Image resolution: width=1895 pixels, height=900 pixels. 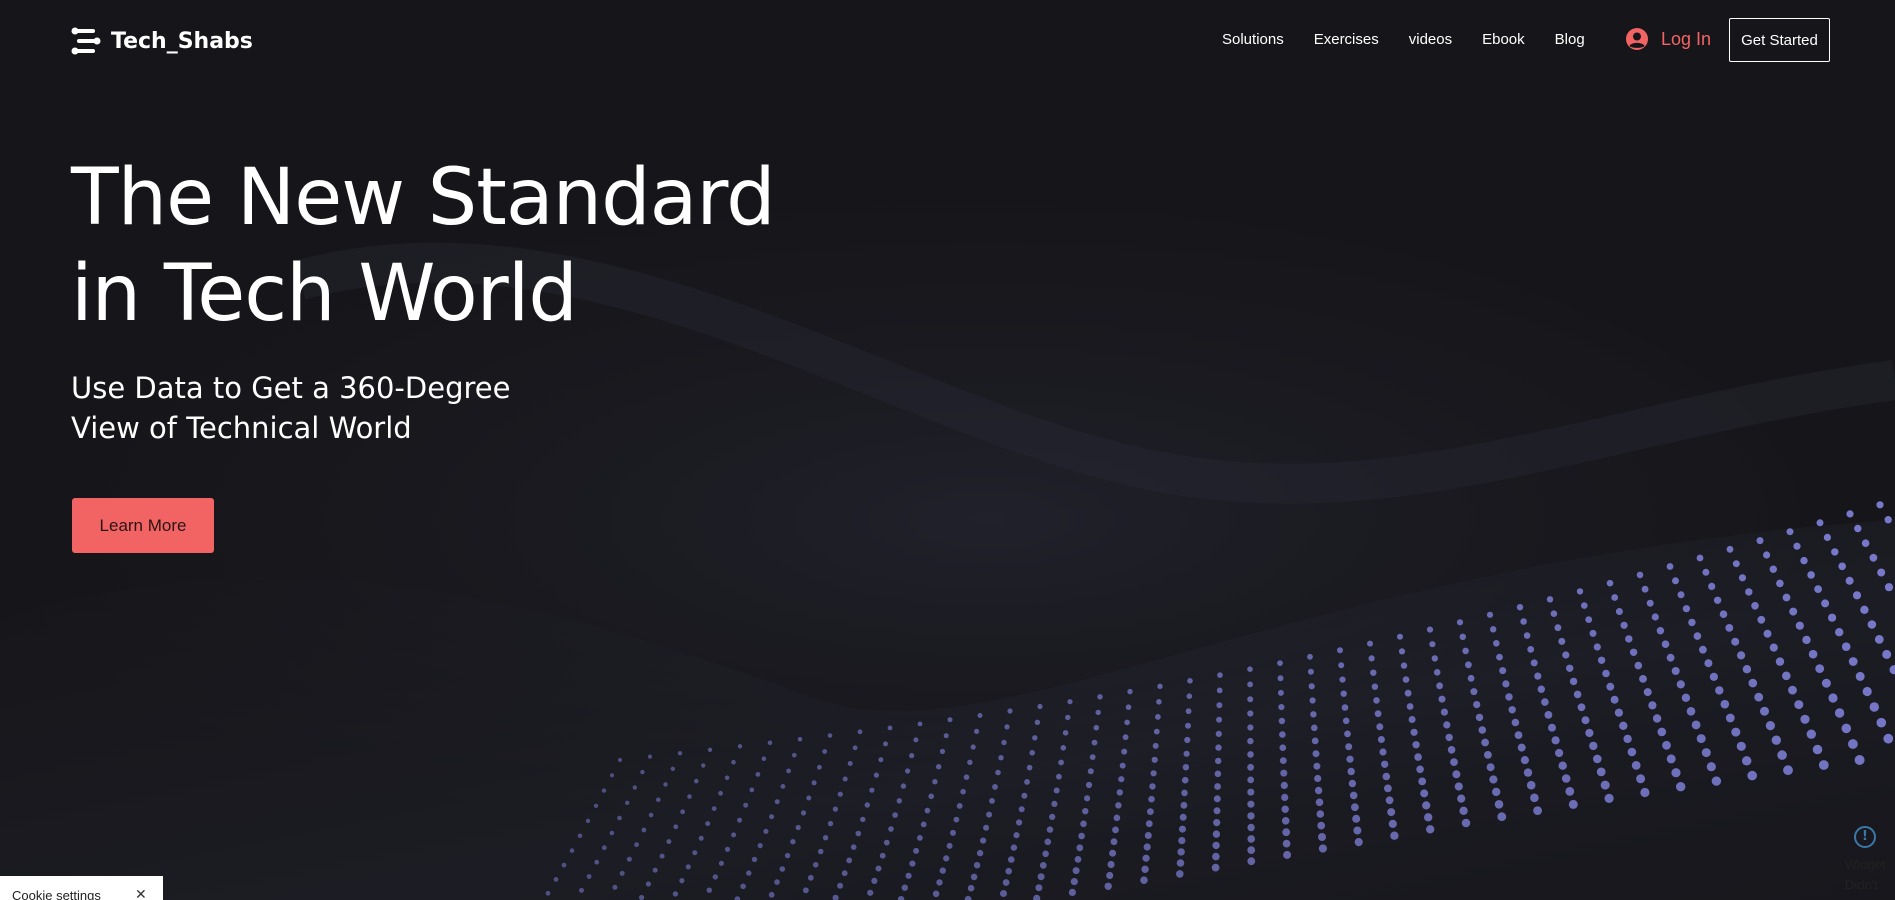 What do you see at coordinates (324, 294) in the screenshot?
I see `hero-title-line-2: in Tech World` at bounding box center [324, 294].